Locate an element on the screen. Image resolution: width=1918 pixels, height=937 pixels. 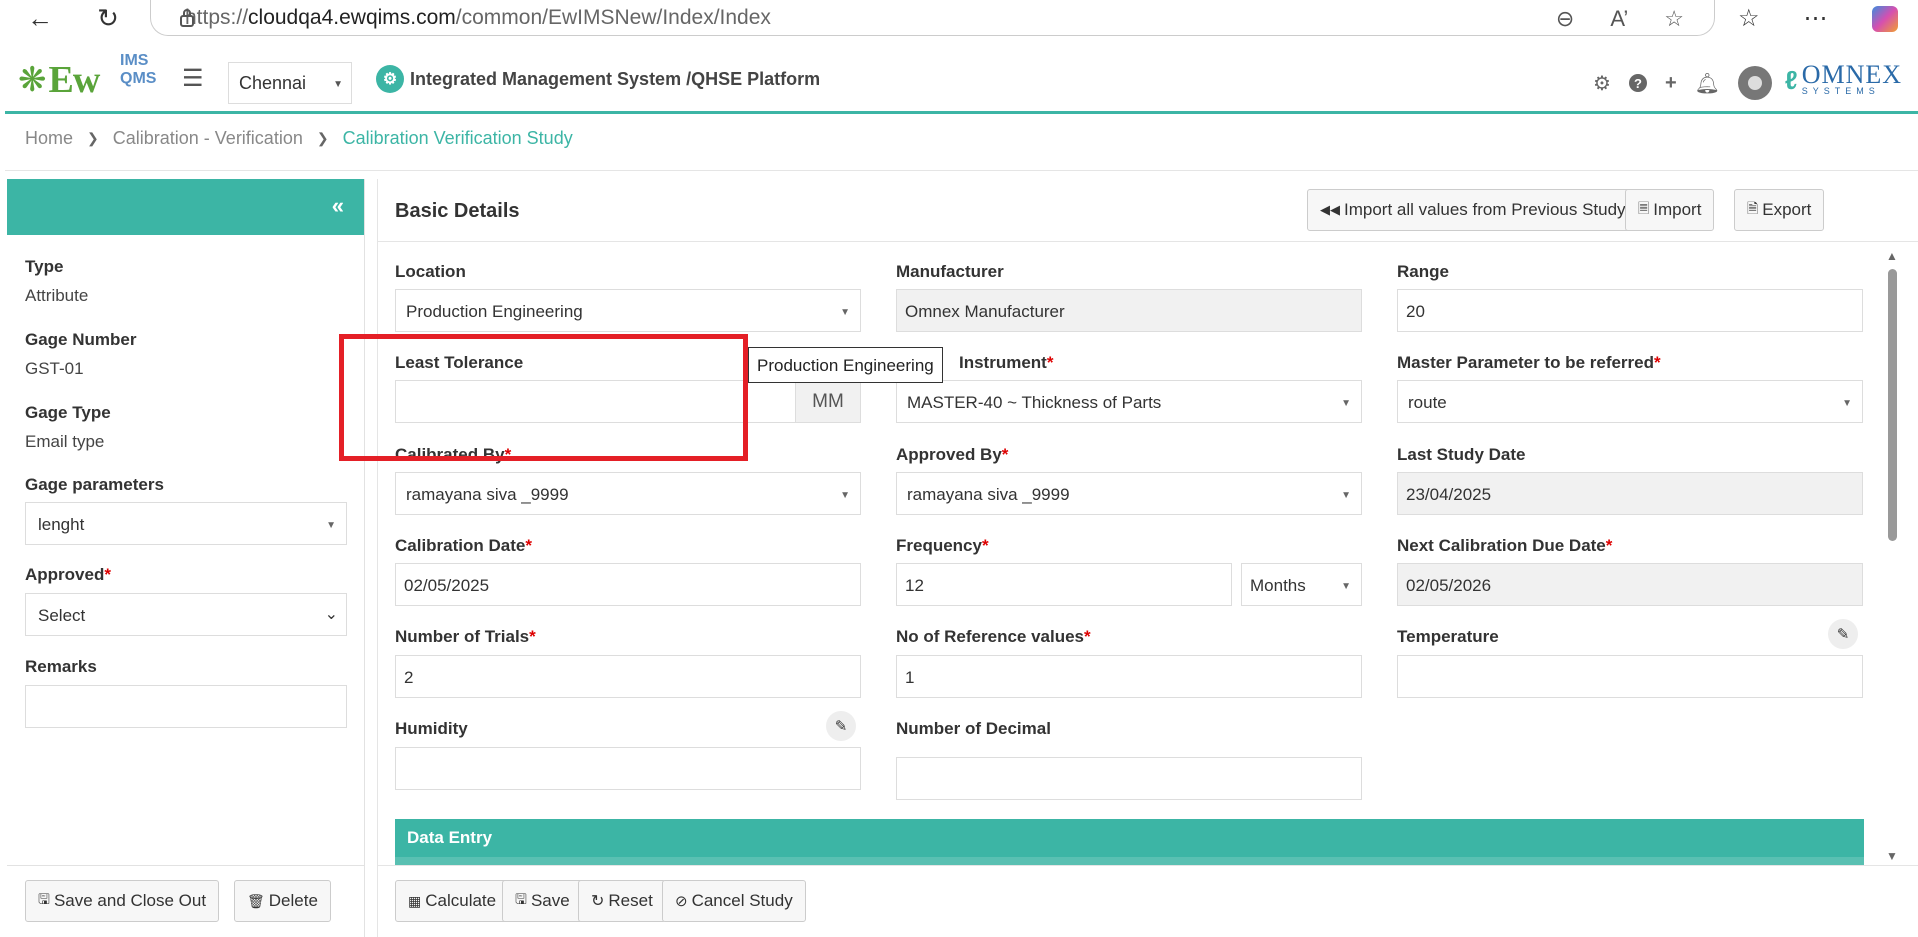
export-button: 🗎︎ Export is located at coordinates (1779, 210).